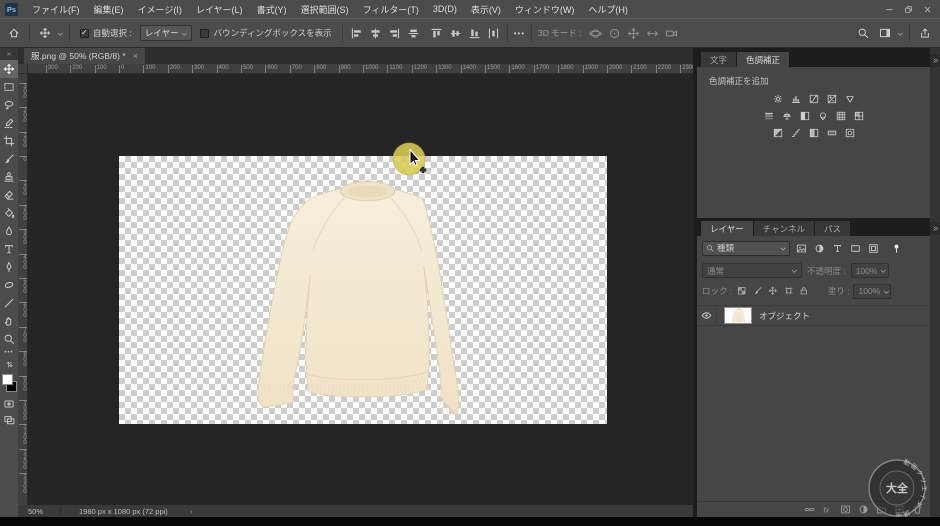 The width and height of the screenshot is (940, 526). What do you see at coordinates (9, 141) in the screenshot?
I see `crop-tool` at bounding box center [9, 141].